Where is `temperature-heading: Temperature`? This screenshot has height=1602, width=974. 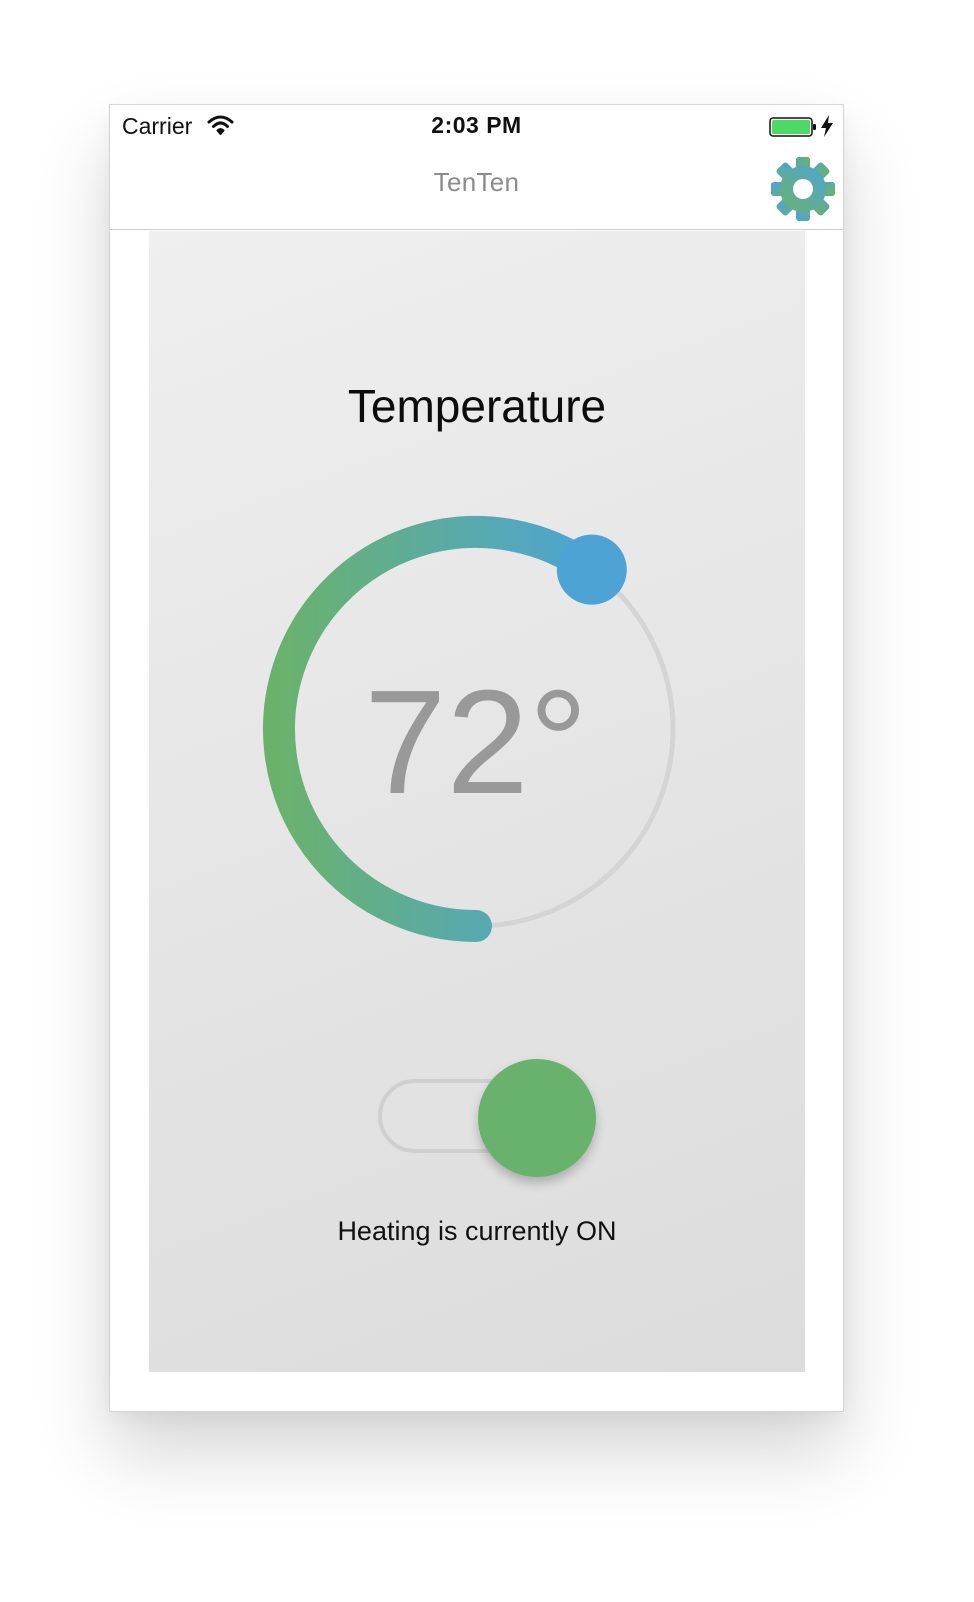 temperature-heading: Temperature is located at coordinates (477, 406).